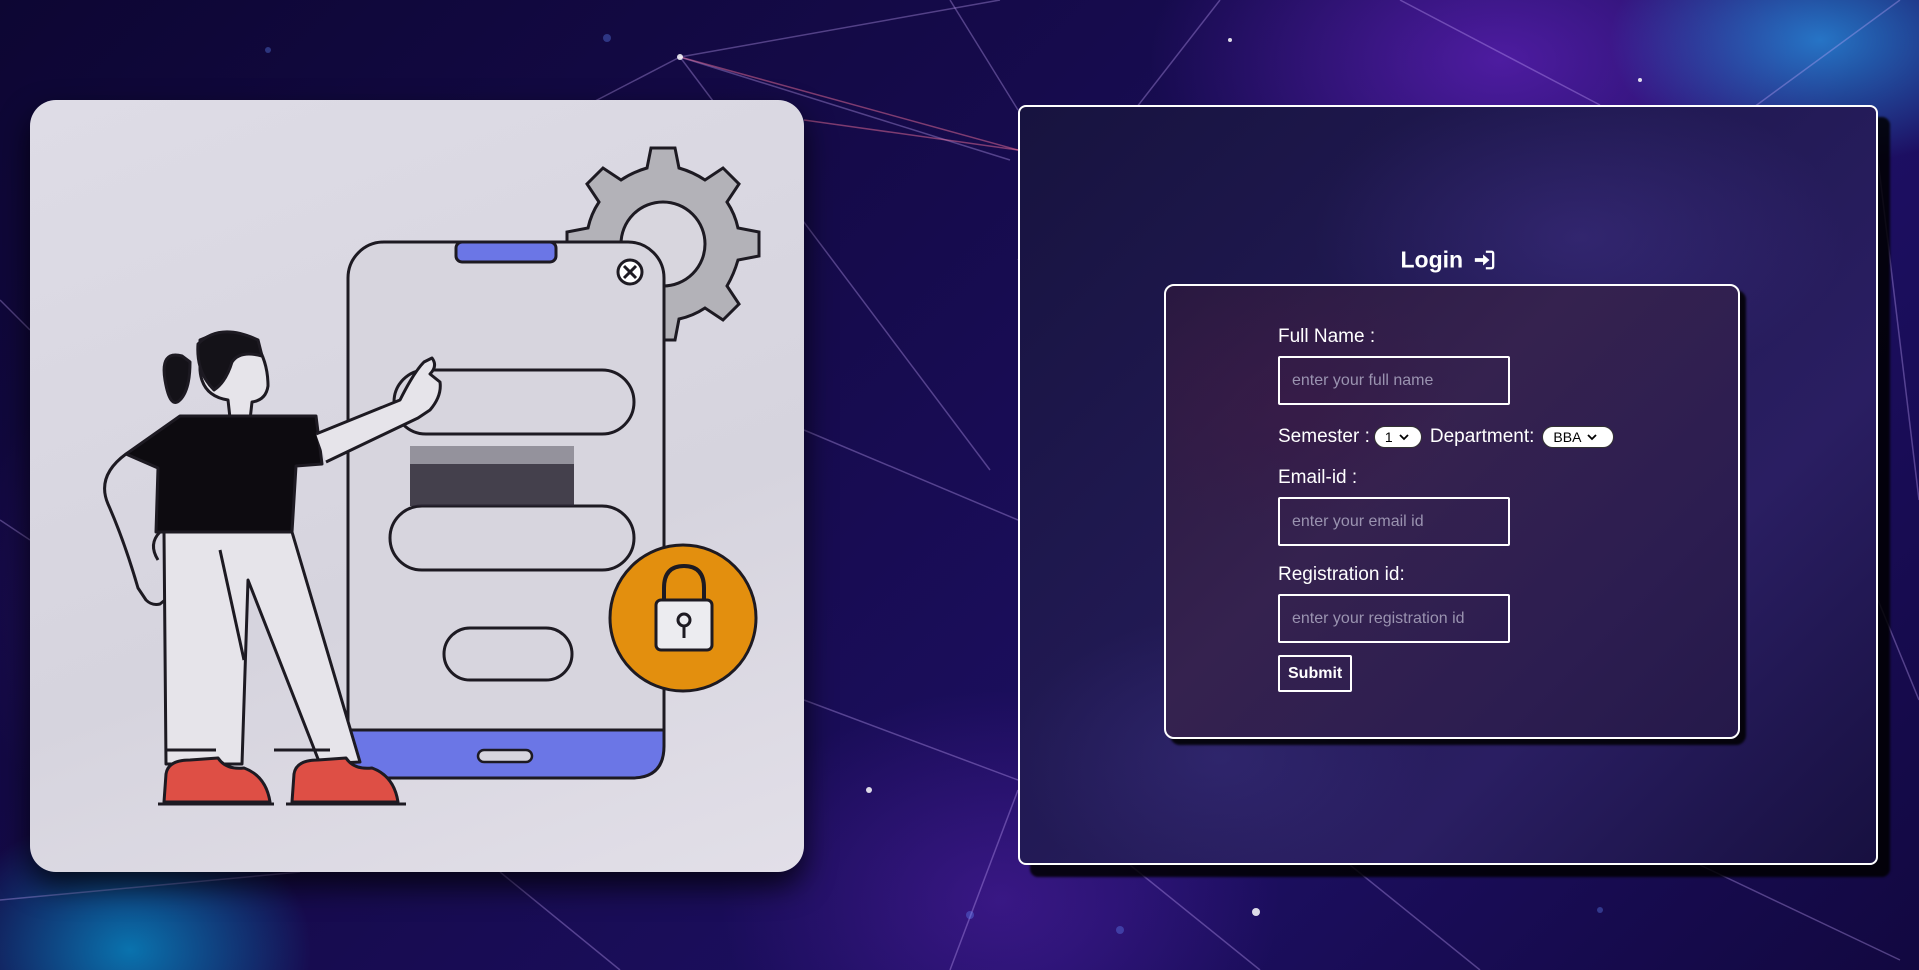 The width and height of the screenshot is (1919, 970). Describe the element at coordinates (1327, 336) in the screenshot. I see `full-name-label: Full Name :` at that location.